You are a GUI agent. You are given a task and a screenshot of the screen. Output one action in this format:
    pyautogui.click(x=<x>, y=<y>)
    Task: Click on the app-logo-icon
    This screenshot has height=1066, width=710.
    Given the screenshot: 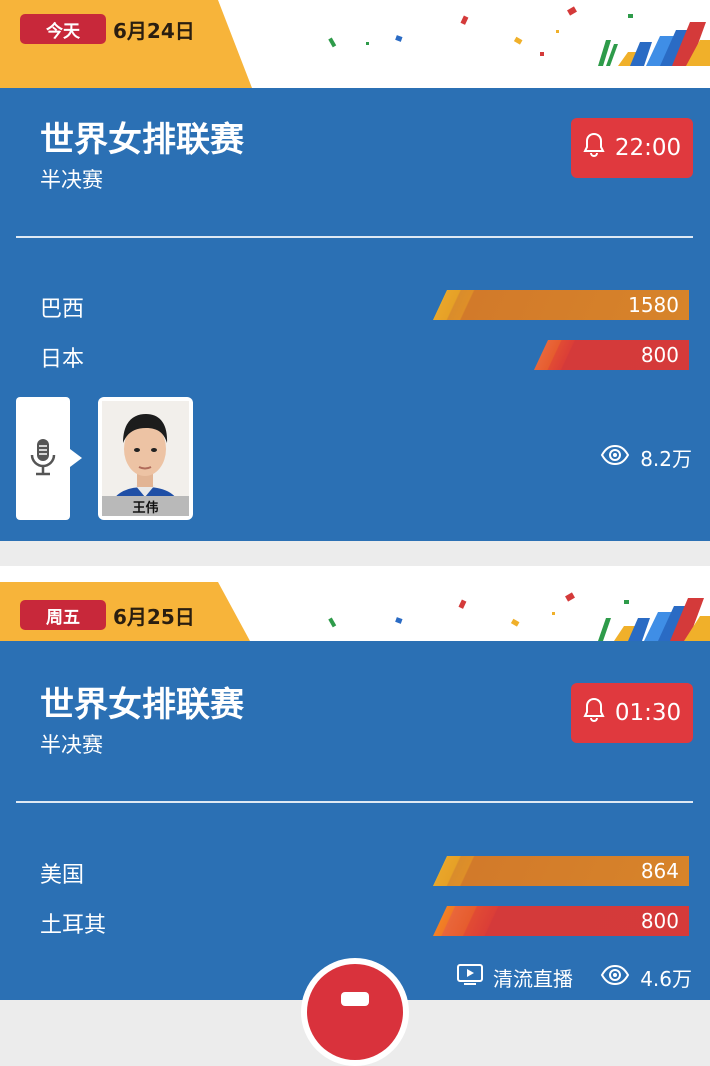 What is the action you would take?
    pyautogui.click(x=355, y=1012)
    